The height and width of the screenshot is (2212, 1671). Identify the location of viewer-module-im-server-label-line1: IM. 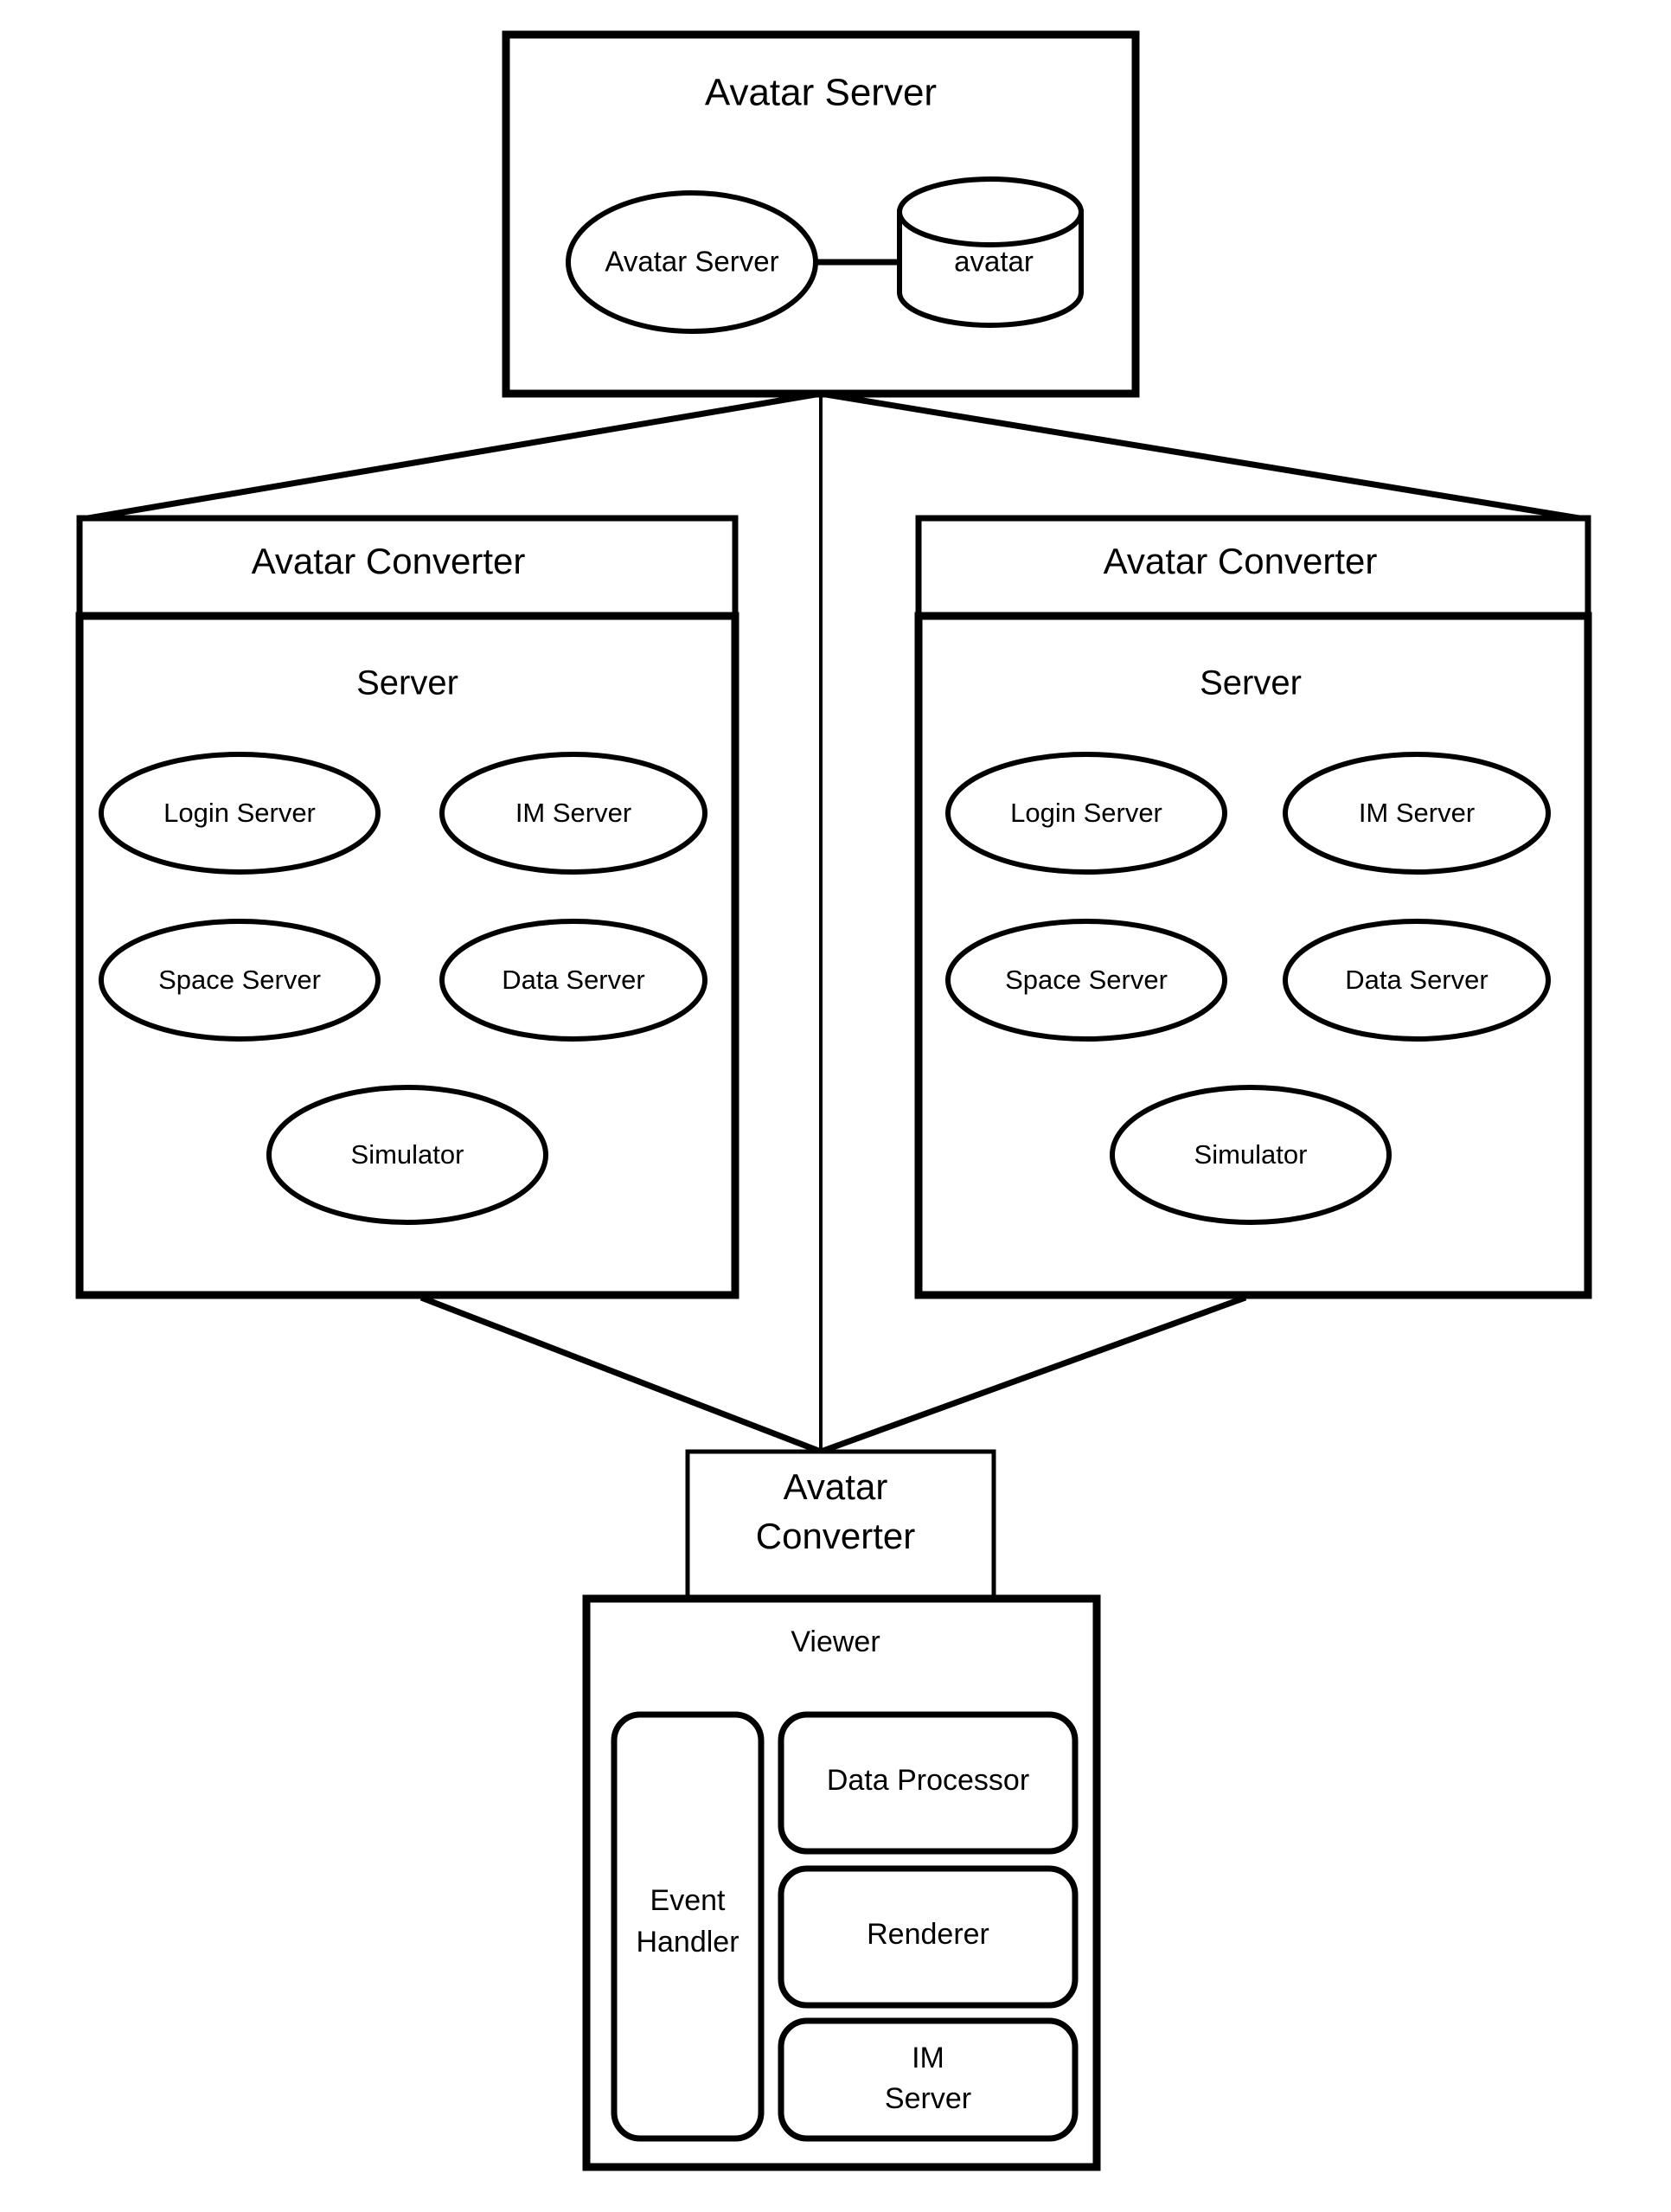
(928, 2058).